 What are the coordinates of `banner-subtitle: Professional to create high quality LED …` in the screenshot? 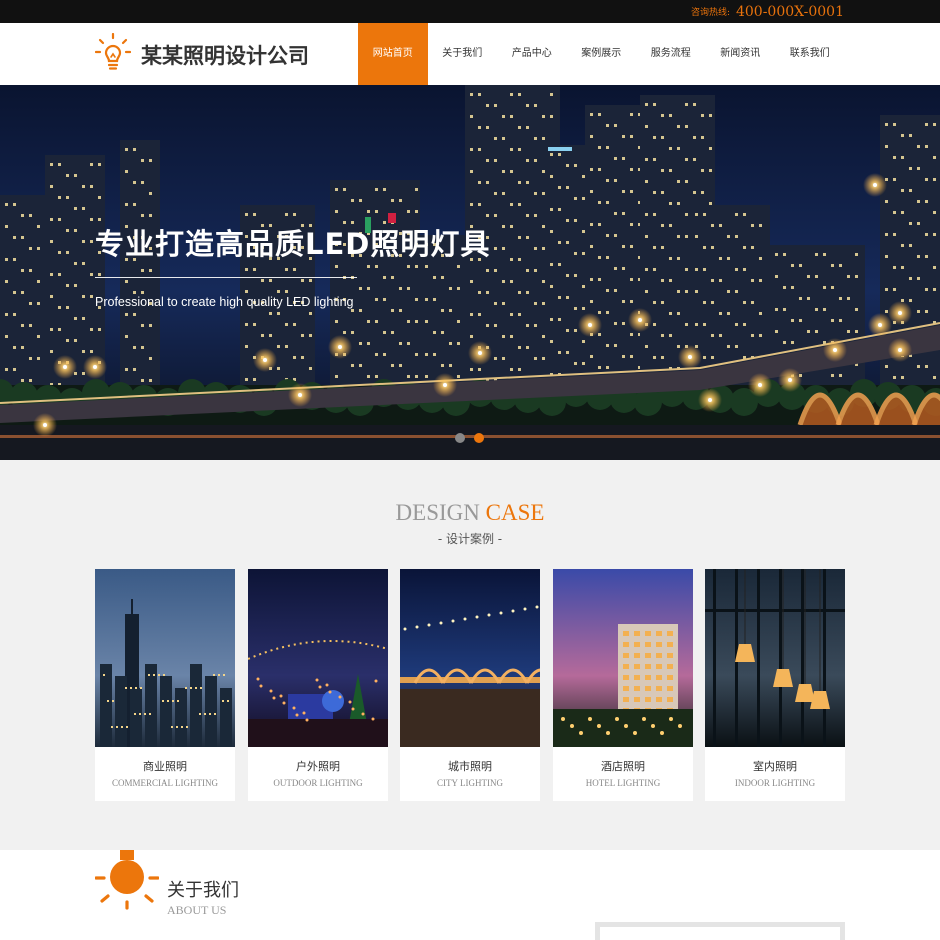 It's located at (224, 302).